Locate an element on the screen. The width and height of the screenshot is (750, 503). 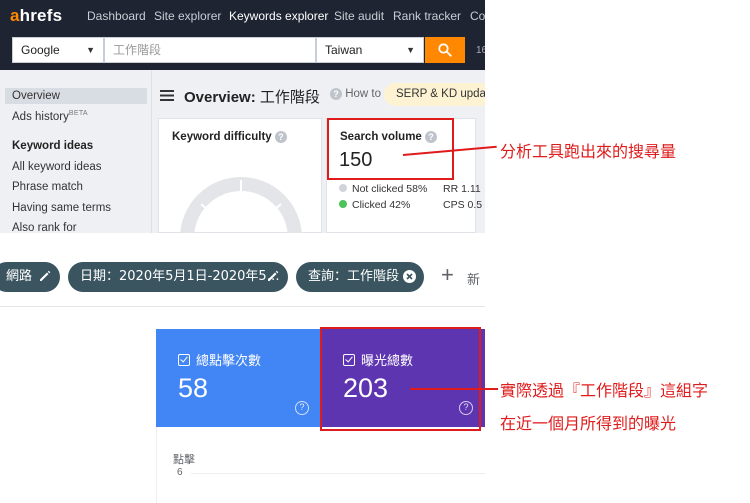
chart-gridline is located at coordinates (338, 473).